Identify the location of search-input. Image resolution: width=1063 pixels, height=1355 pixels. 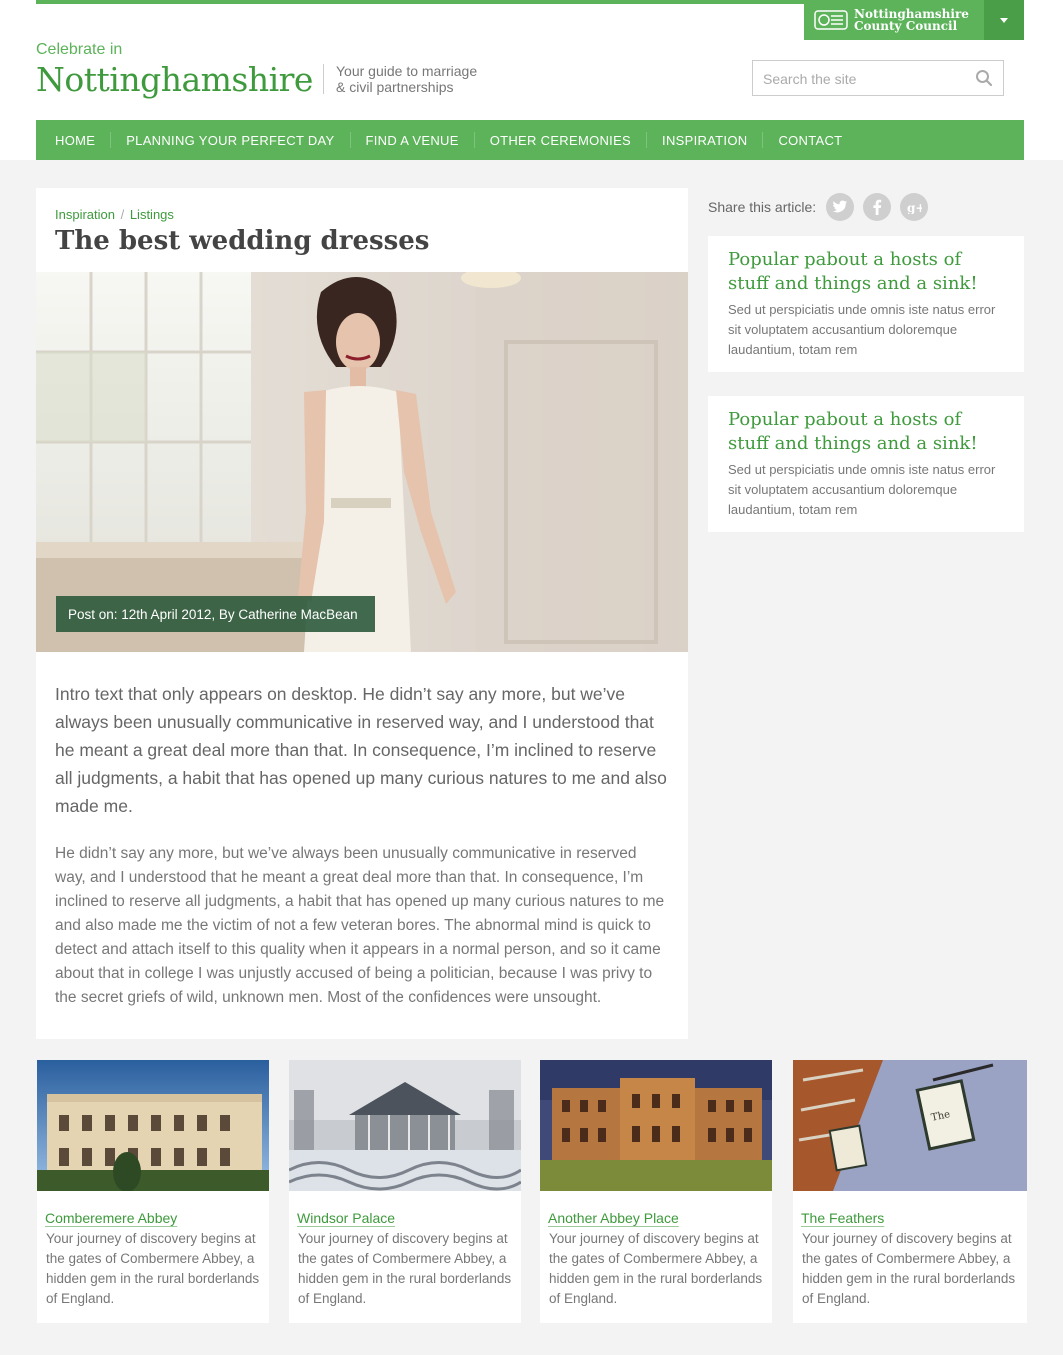
(863, 79).